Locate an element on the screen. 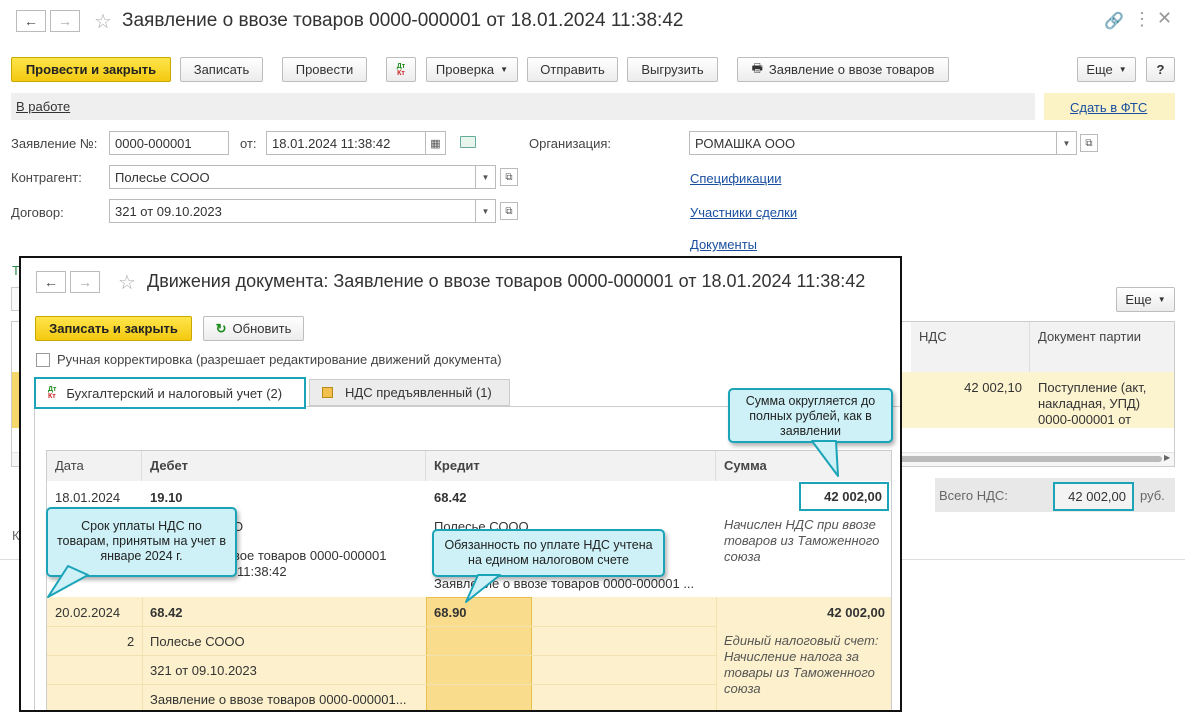  calendar-icon: ▦ is located at coordinates (436, 143).